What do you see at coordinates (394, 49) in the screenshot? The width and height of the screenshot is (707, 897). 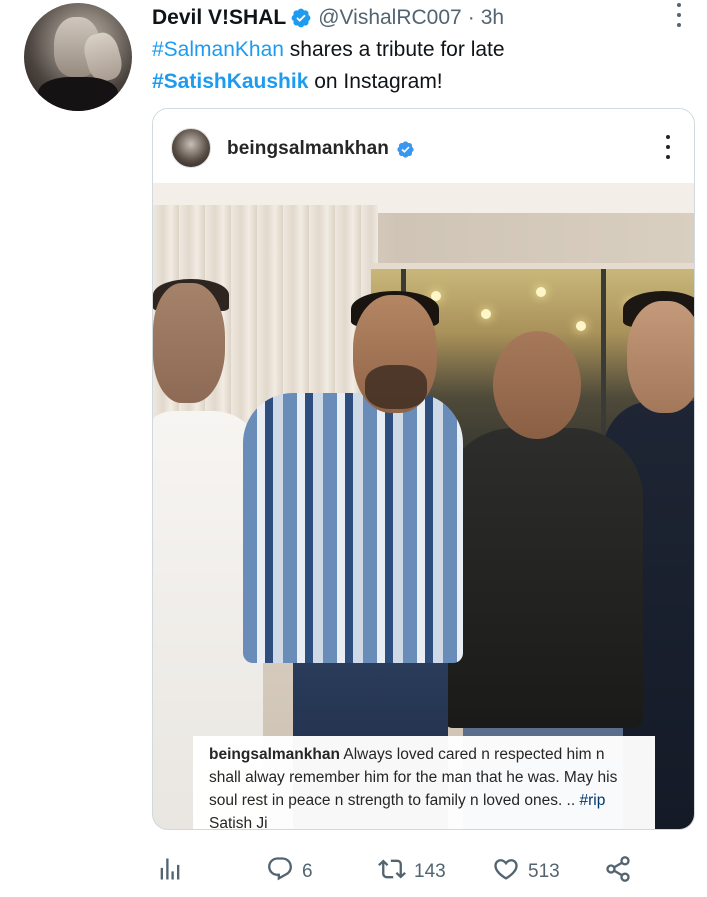 I see `tweet-text-middle: shares a tribute for late` at bounding box center [394, 49].